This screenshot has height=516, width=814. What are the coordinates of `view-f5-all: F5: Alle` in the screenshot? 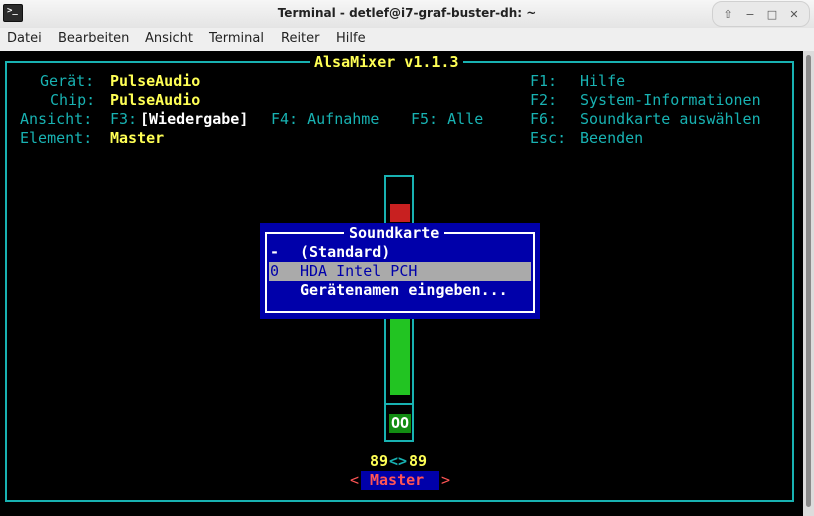 It's located at (447, 119).